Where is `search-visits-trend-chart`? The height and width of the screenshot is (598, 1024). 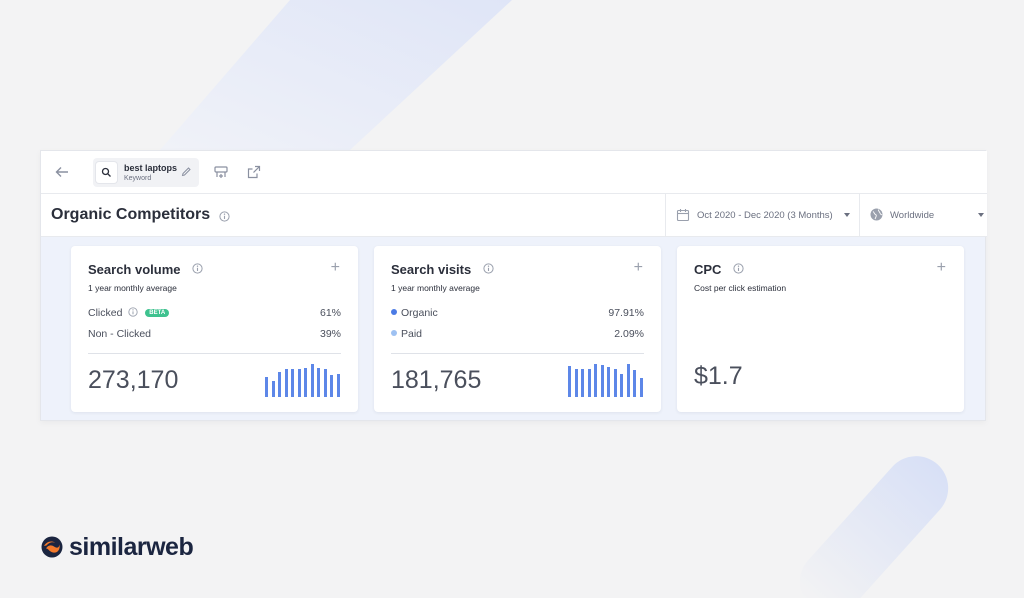 search-visits-trend-chart is located at coordinates (606, 379).